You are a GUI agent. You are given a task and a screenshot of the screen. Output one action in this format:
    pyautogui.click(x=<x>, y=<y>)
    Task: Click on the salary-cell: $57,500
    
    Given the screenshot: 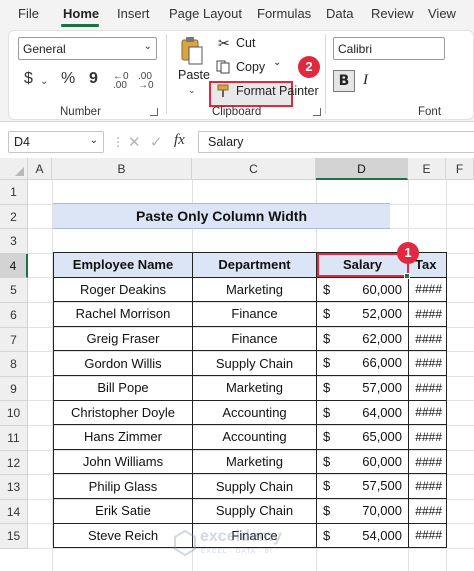 What is the action you would take?
    pyautogui.click(x=362, y=486)
    